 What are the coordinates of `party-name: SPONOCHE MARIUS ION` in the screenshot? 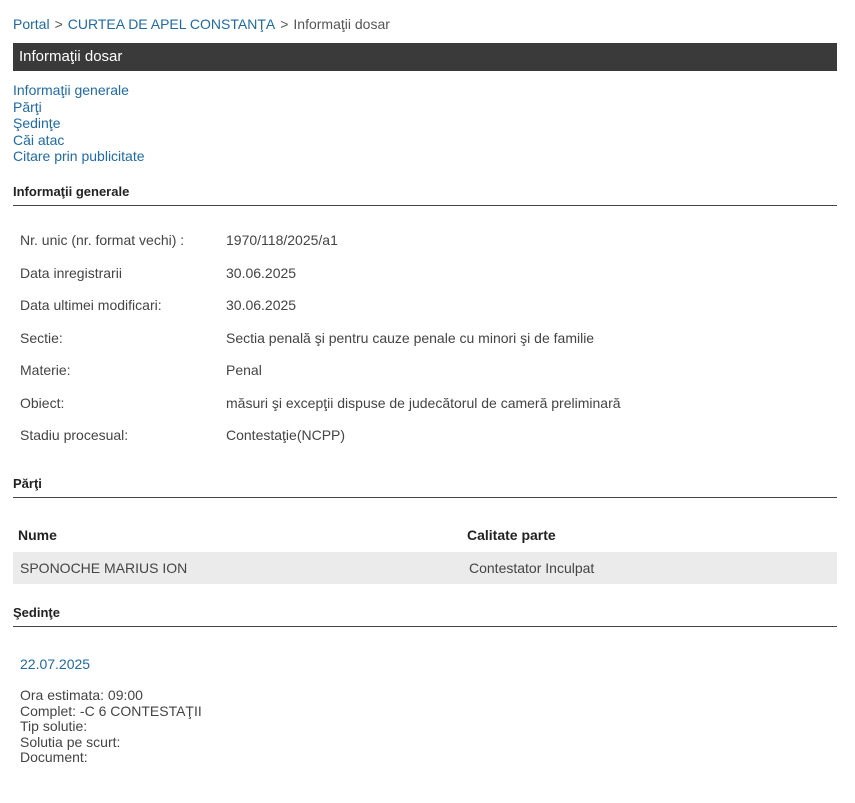 It's located at (104, 568).